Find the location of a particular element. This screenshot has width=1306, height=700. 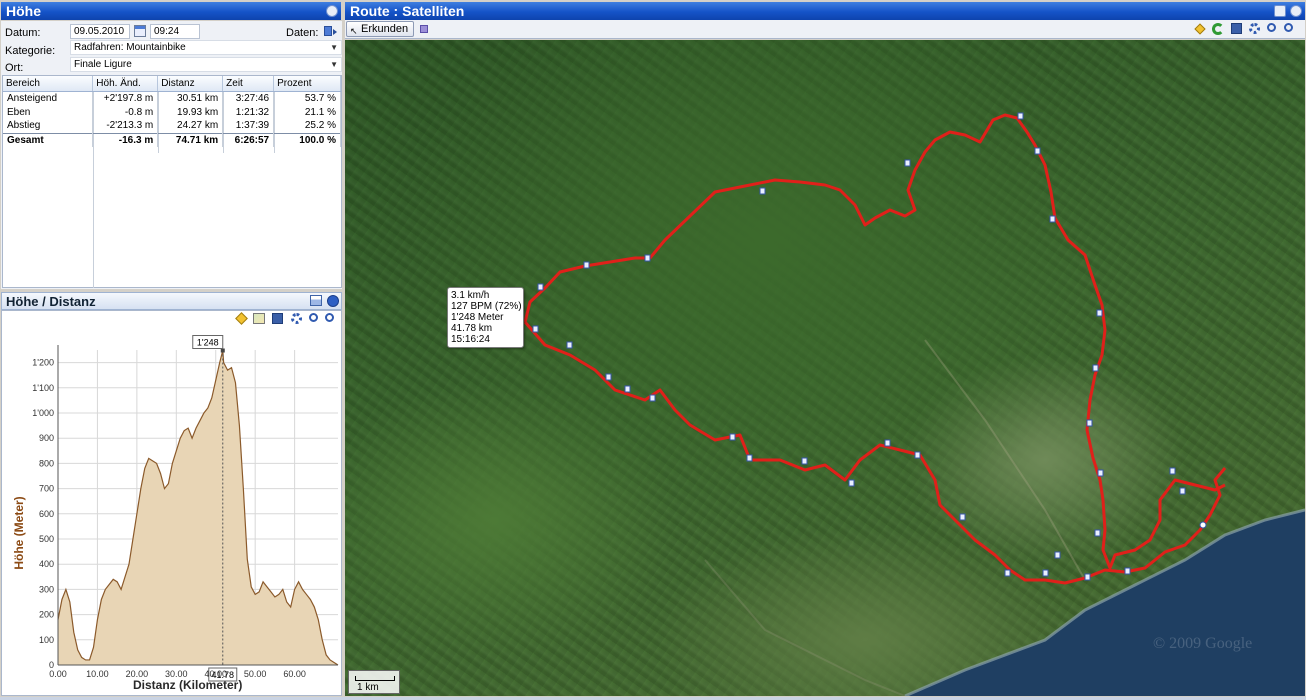

y-tick-label: 800 is located at coordinates (46, 463).